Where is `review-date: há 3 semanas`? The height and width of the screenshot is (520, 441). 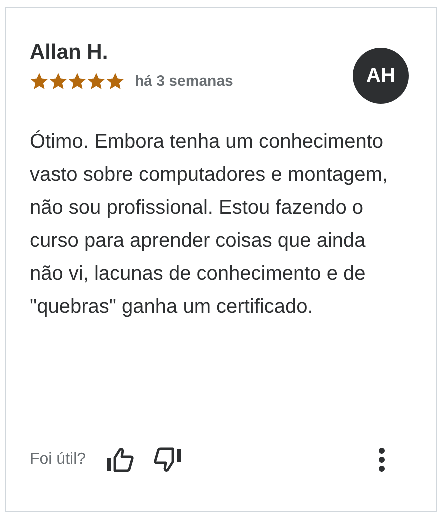 review-date: há 3 semanas is located at coordinates (184, 81).